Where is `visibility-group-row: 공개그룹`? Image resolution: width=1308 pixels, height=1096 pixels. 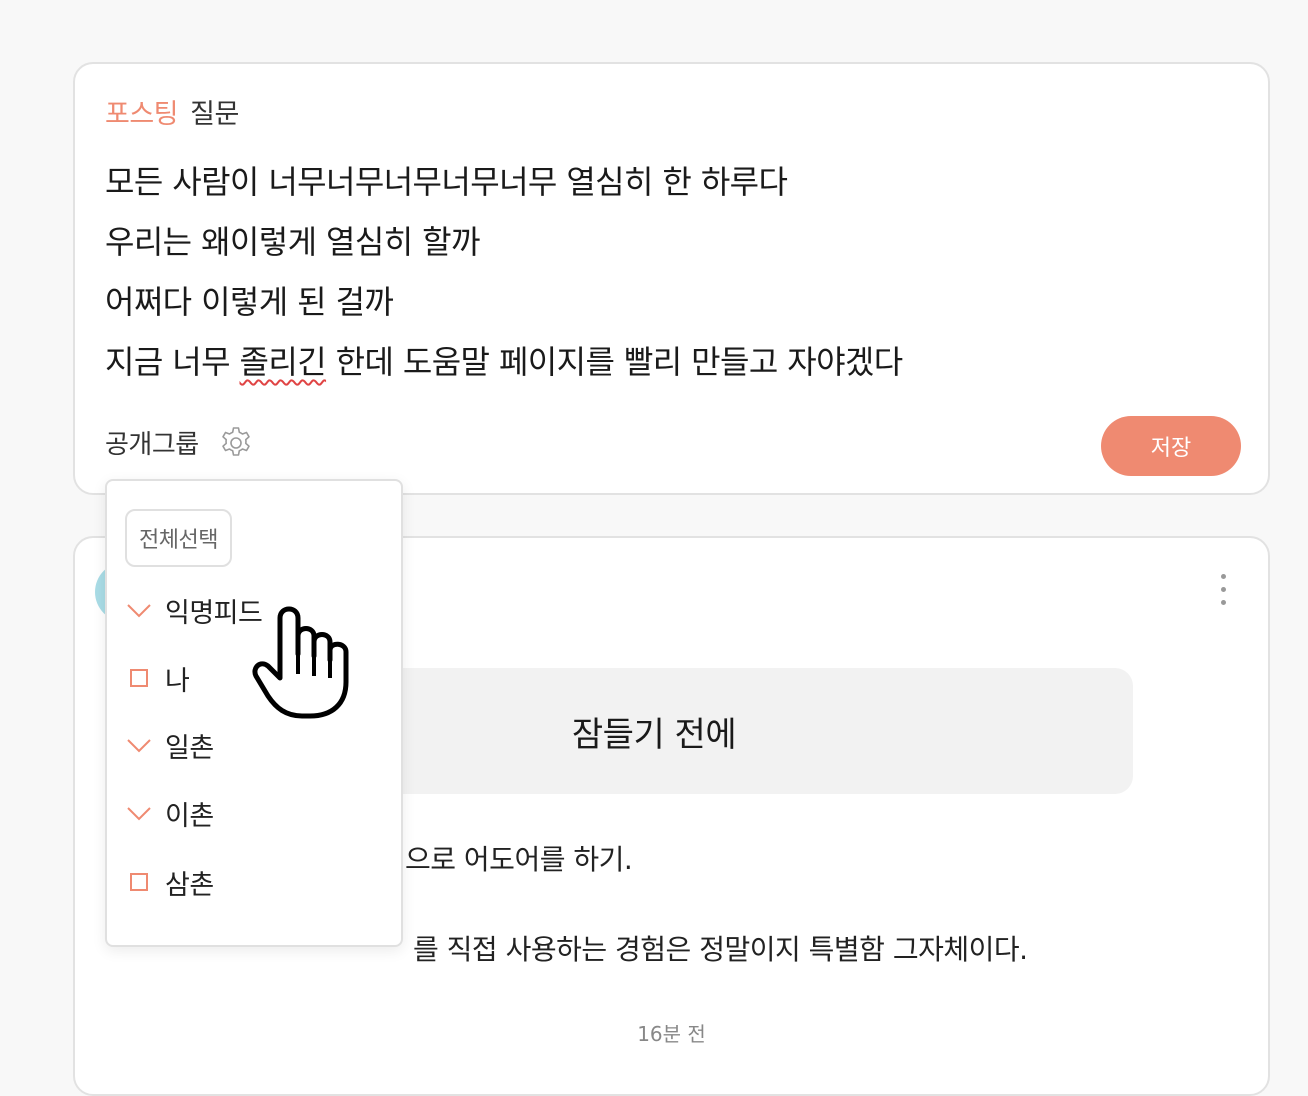 visibility-group-row: 공개그룹 is located at coordinates (179, 442).